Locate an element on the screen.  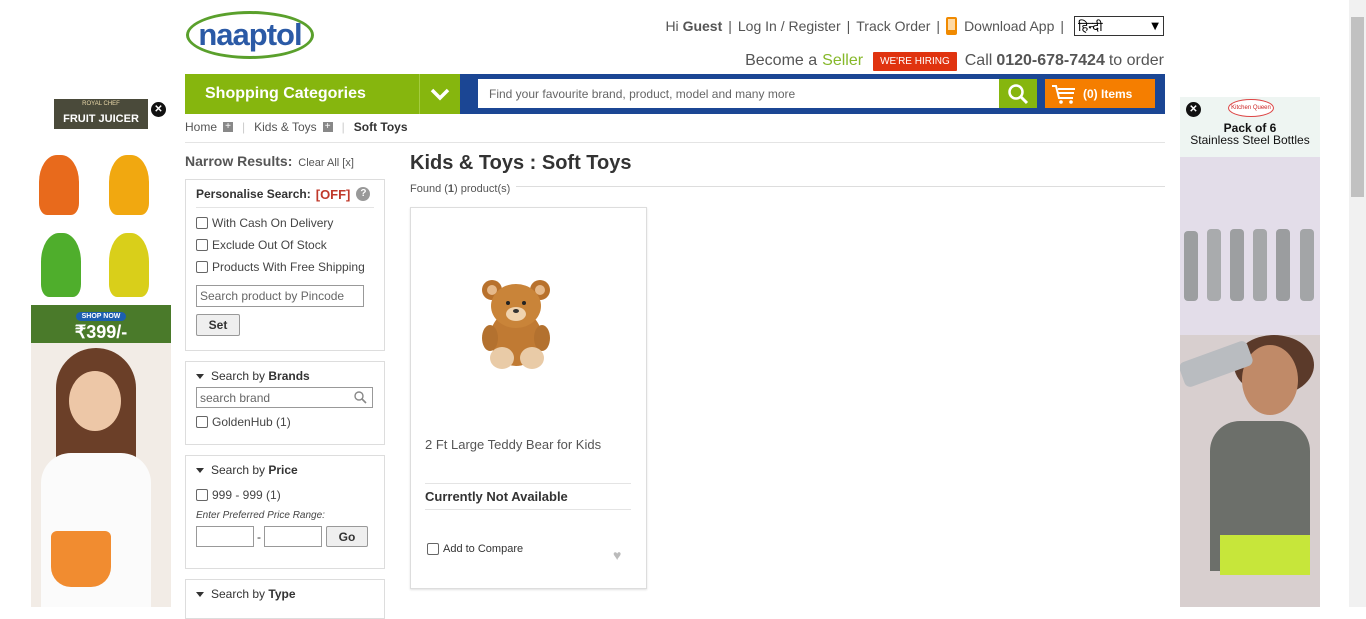
ad-brand: Kitchen Queen is located at coordinates (1251, 108).